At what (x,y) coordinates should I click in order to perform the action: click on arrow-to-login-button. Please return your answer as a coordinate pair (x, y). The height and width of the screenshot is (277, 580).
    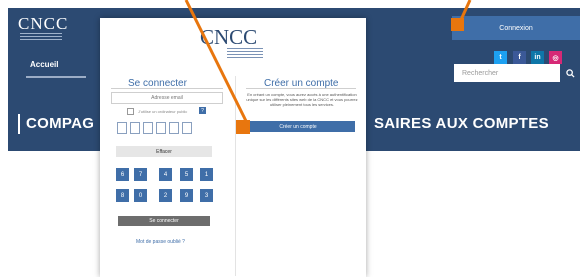
    Looking at the image, I should click on (461, 15).